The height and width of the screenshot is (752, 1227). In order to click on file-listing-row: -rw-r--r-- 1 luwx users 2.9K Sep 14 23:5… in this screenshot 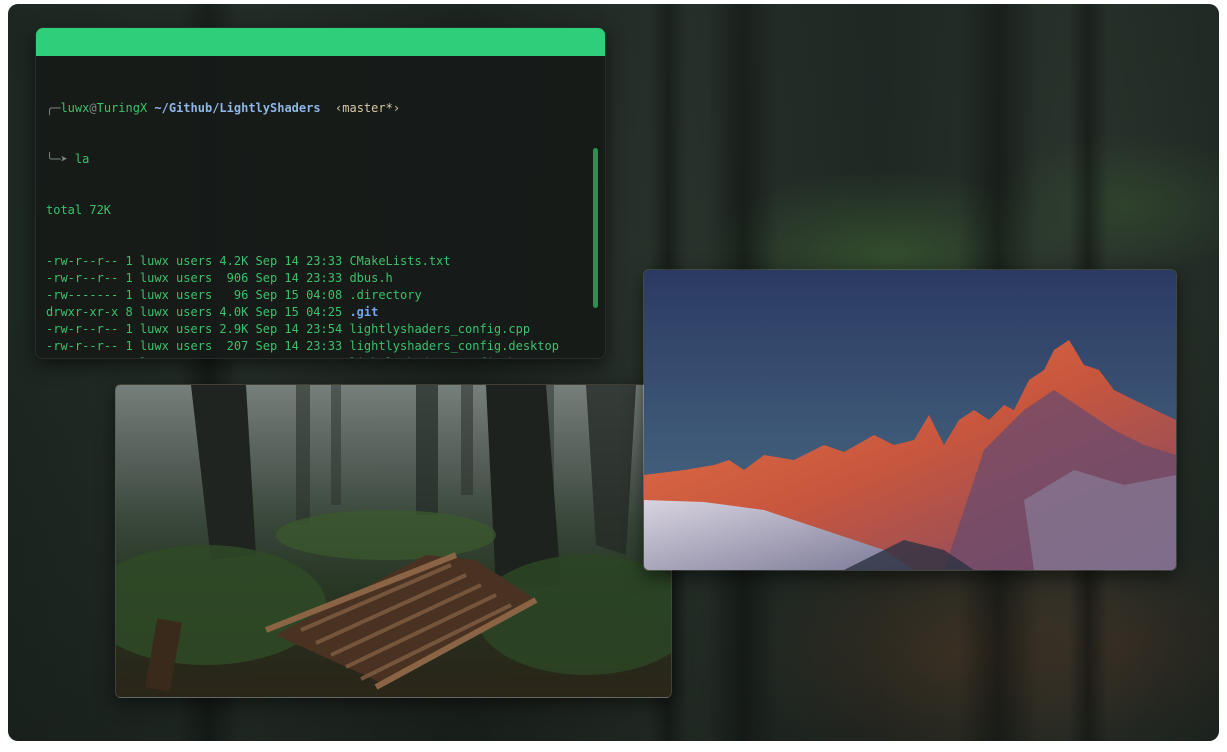, I will do `click(315, 329)`.